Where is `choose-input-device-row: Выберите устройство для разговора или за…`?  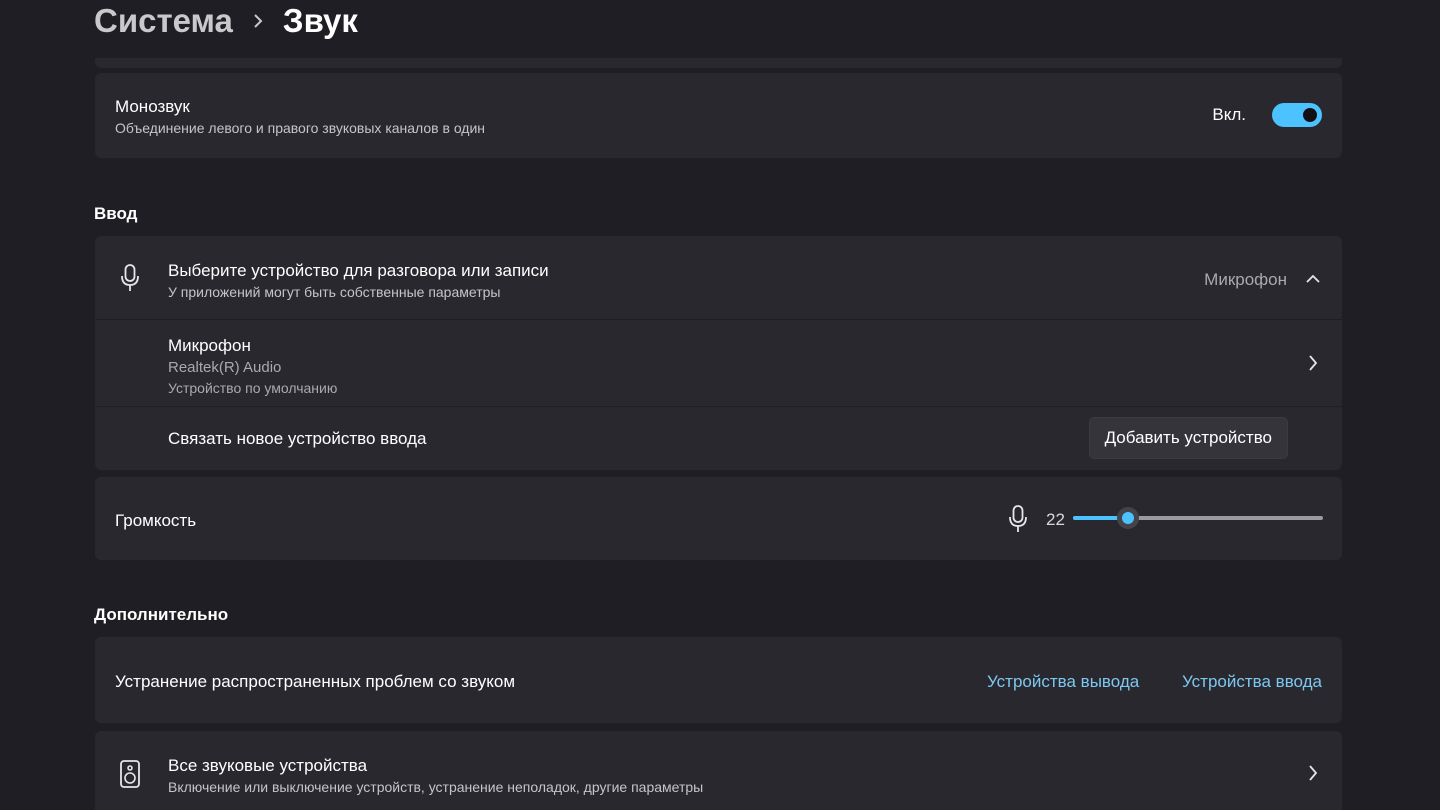 choose-input-device-row: Выберите устройство для разговора или за… is located at coordinates (718, 277).